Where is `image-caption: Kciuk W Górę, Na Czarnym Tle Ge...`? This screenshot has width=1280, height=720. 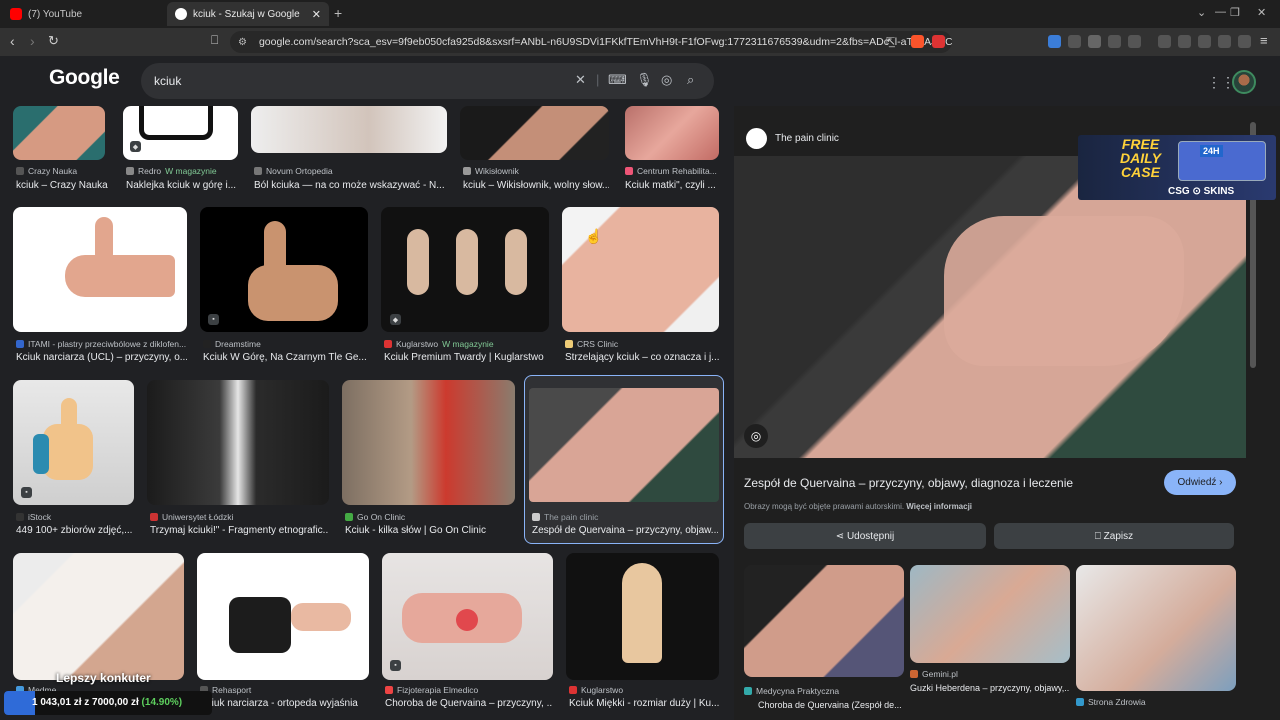
image-caption: Kciuk W Górę, Na Czarnym Tle Ge... is located at coordinates (285, 357).